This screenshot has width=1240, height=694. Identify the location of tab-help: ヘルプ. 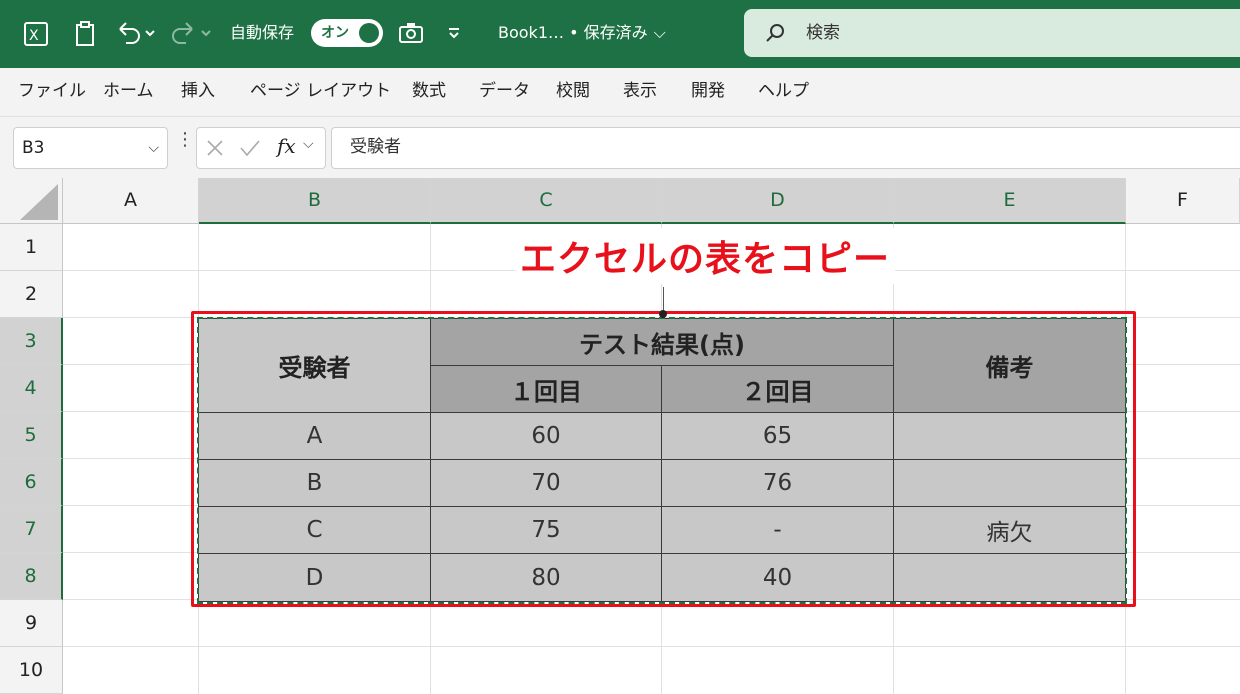
(783, 92).